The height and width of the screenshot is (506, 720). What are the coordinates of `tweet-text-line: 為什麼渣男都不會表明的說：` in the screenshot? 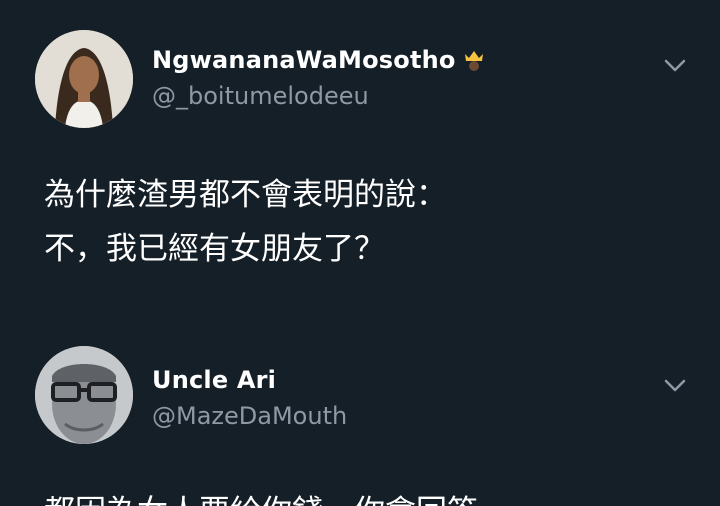 It's located at (245, 195).